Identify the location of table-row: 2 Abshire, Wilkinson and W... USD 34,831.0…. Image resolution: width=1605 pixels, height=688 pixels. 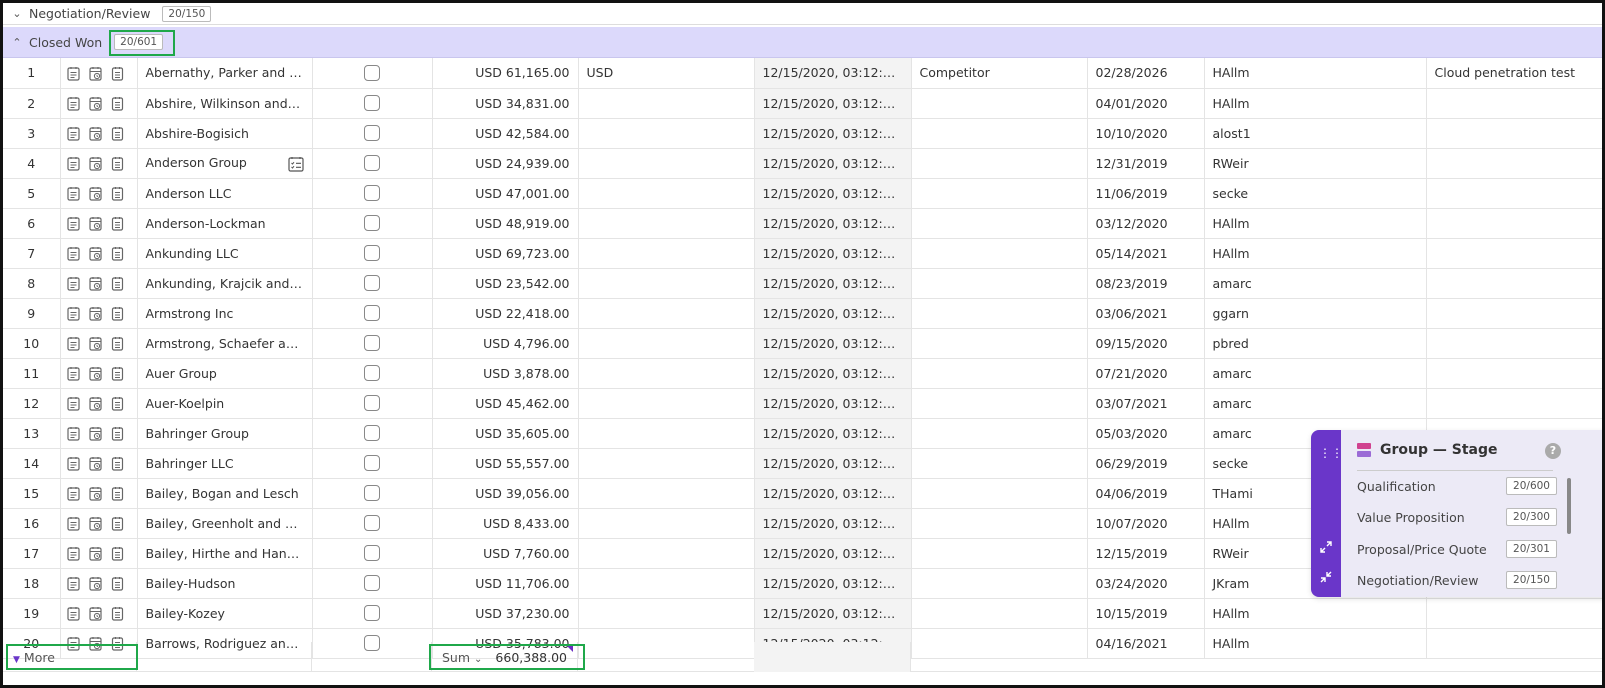
(802, 103).